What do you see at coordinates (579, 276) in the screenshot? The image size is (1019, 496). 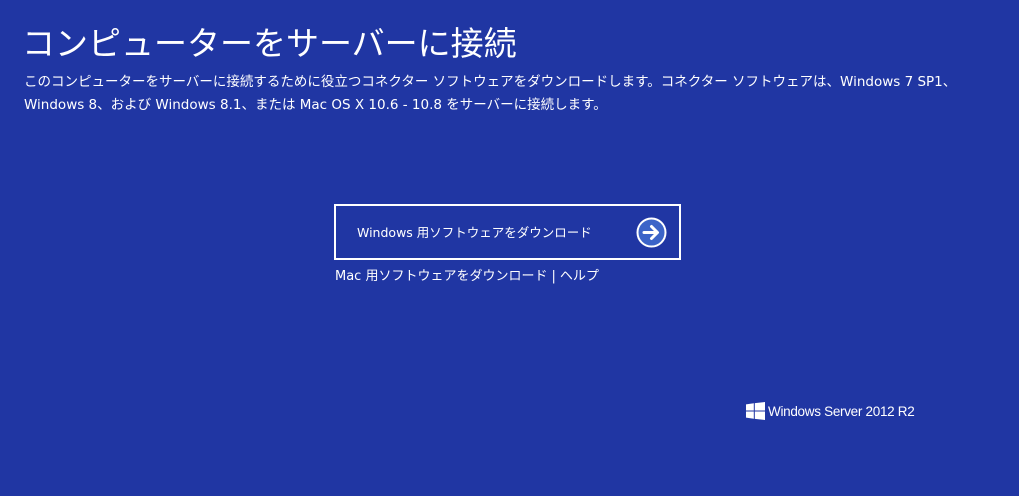 I see `help-link: ヘルプ` at bounding box center [579, 276].